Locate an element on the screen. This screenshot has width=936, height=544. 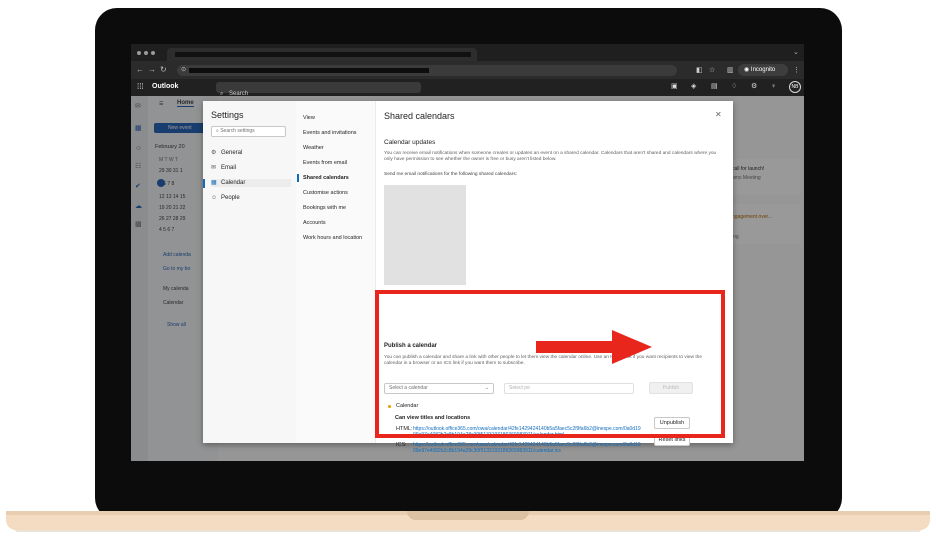
subcategory-events-invitations: Events and invitations is located at coordinates (339, 133).